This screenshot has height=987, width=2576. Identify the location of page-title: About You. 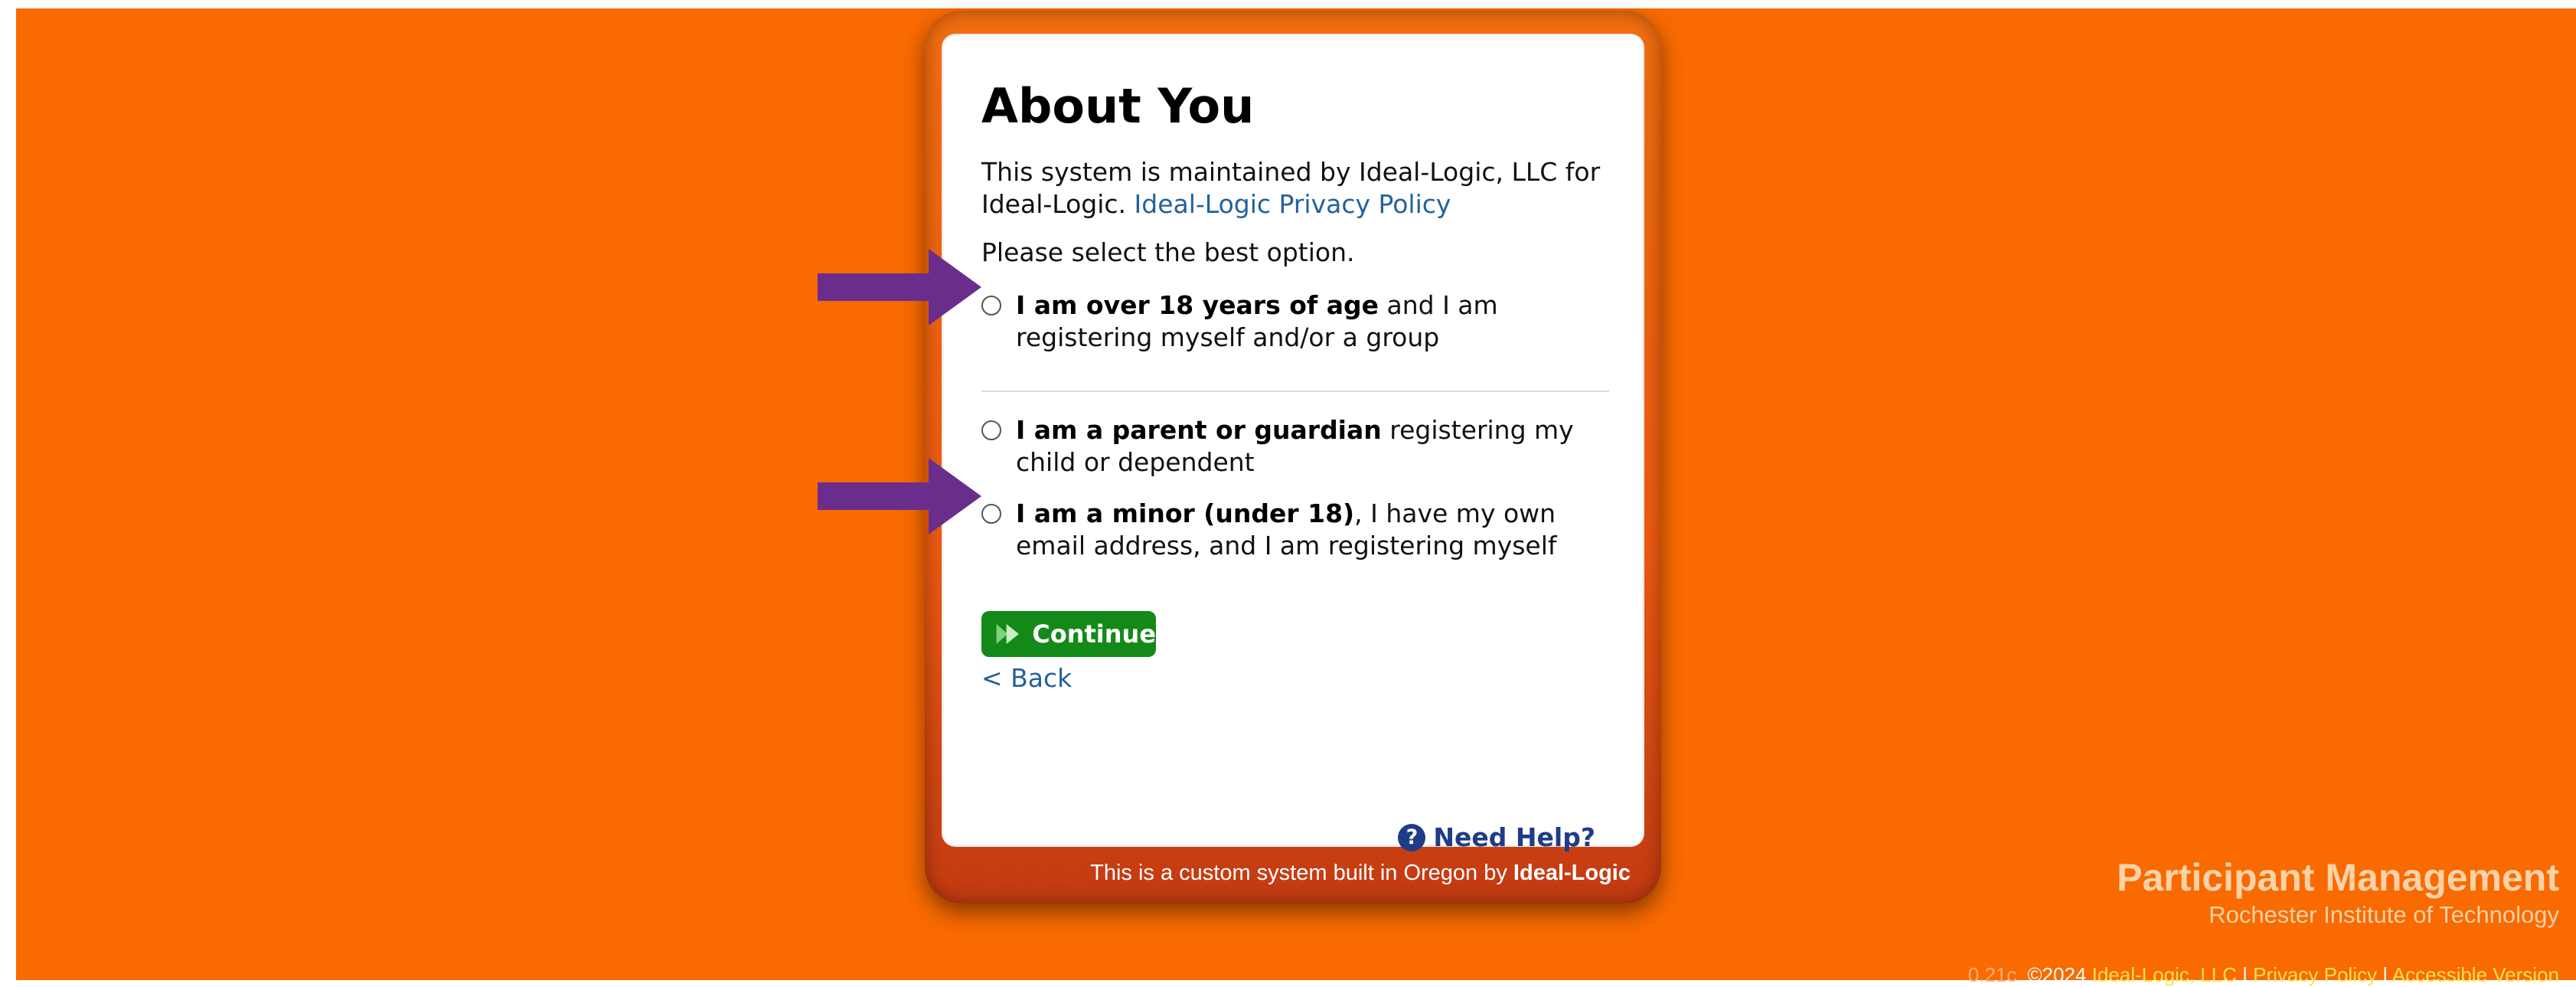
(1118, 106).